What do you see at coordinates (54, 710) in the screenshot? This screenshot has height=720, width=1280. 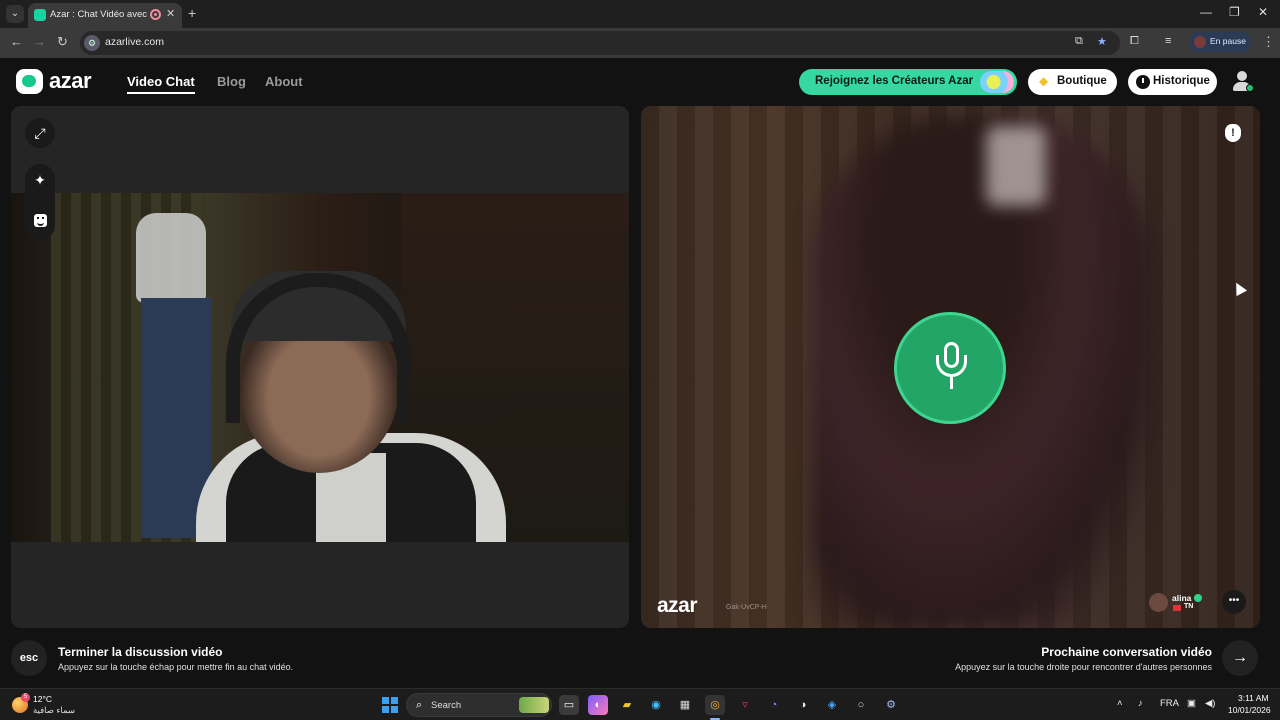 I see `weather-condition: سماء صافية` at bounding box center [54, 710].